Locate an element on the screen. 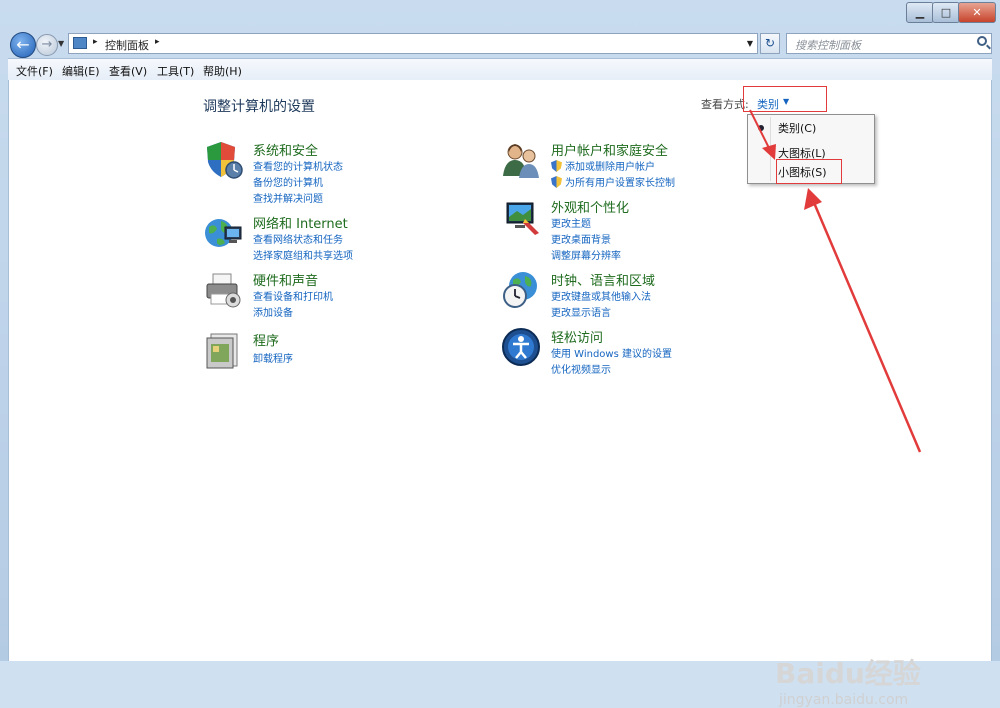 The width and height of the screenshot is (1000, 708). link-optimize-video: 优化视频显示 is located at coordinates (581, 368).